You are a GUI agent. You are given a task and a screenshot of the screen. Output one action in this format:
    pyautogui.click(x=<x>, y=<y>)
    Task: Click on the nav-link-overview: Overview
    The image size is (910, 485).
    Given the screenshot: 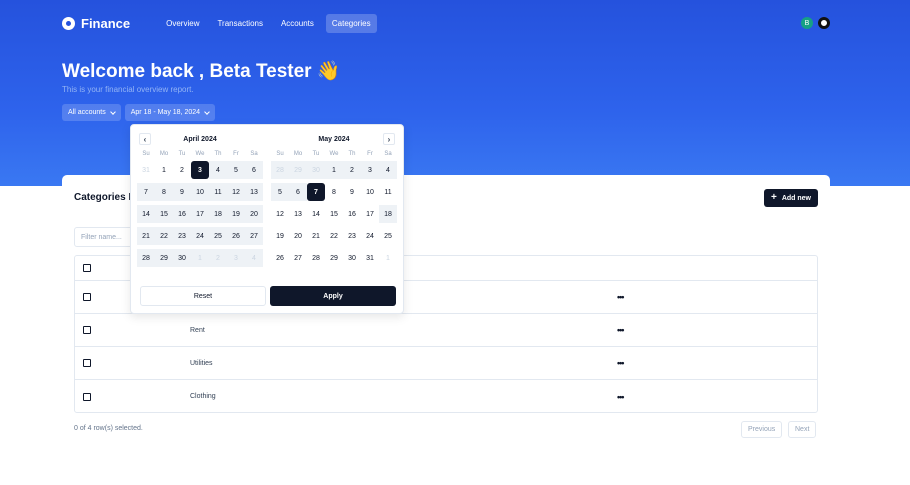 What is the action you would take?
    pyautogui.click(x=182, y=23)
    